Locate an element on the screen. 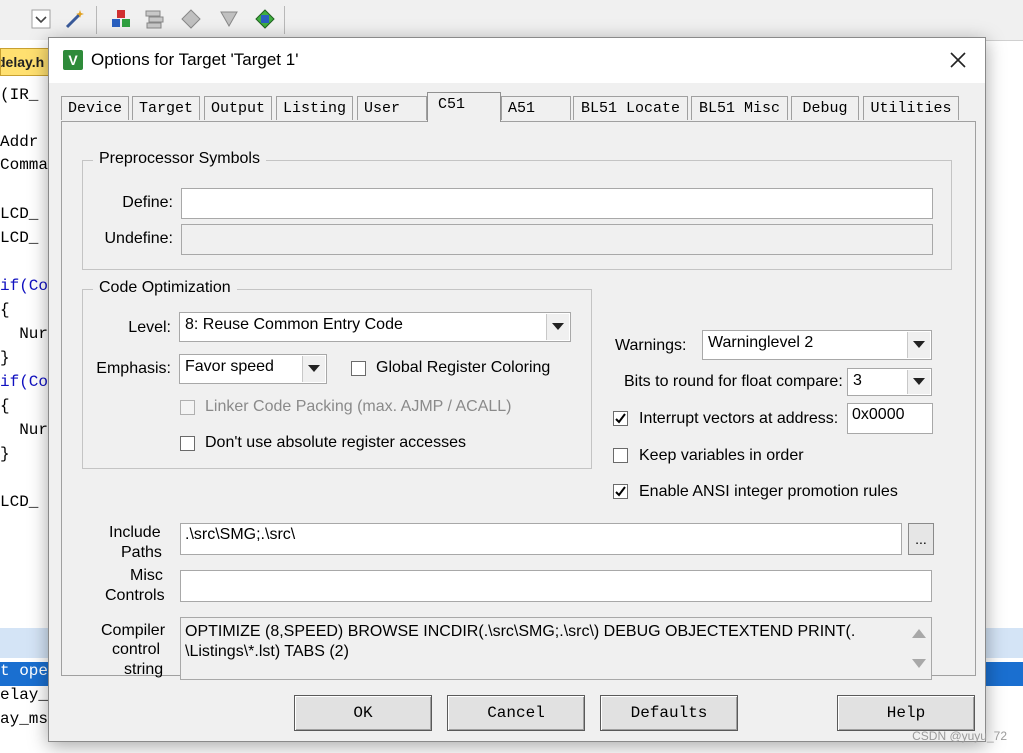 This screenshot has height=753, width=1023. tab-output: Output is located at coordinates (238, 108).